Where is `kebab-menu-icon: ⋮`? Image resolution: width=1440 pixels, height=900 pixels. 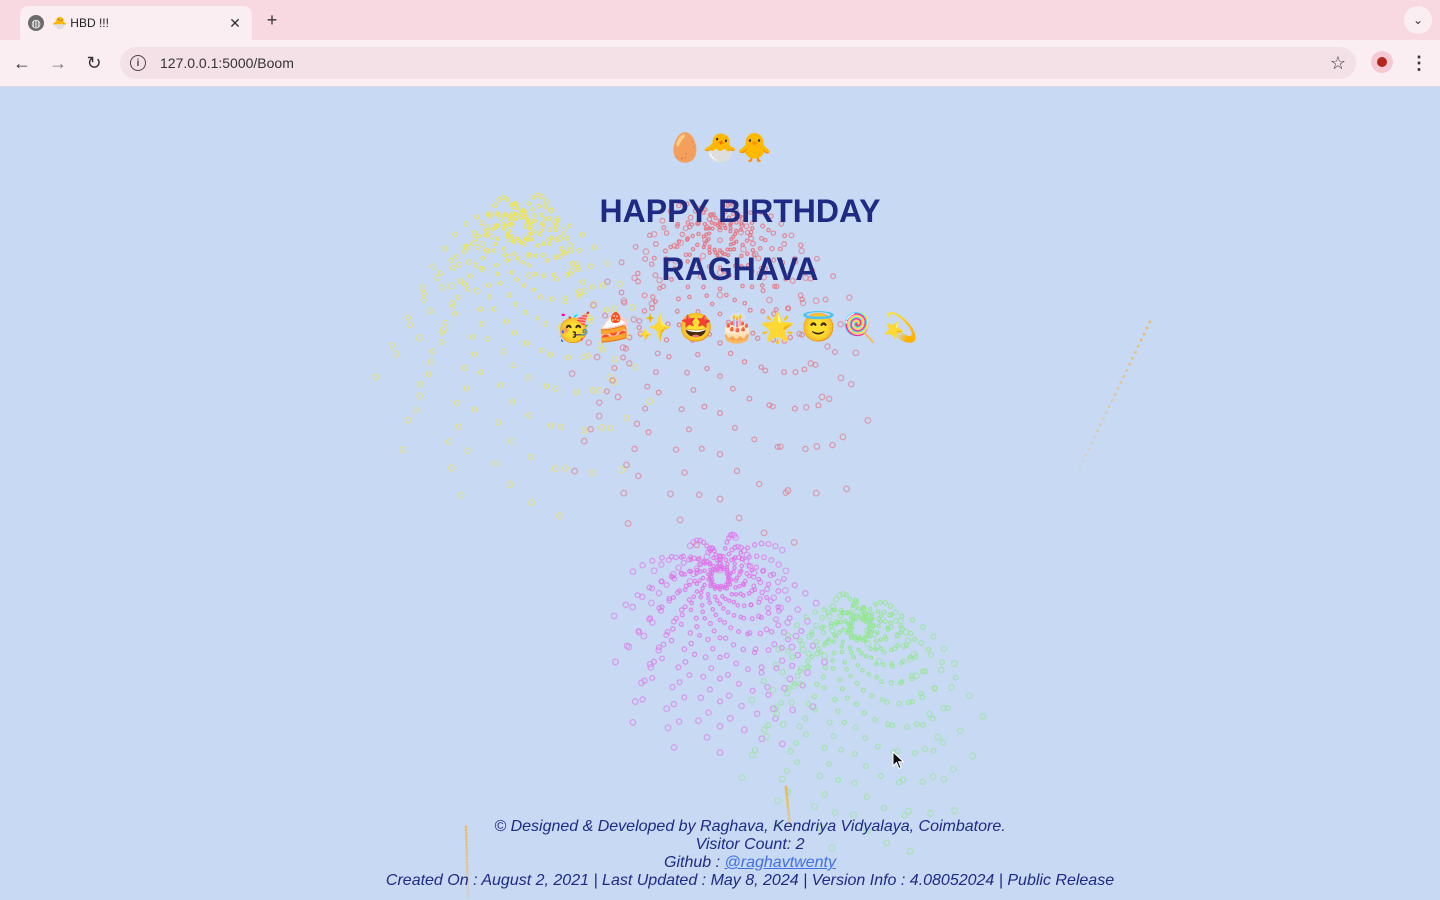
kebab-menu-icon: ⋮ is located at coordinates (1419, 63).